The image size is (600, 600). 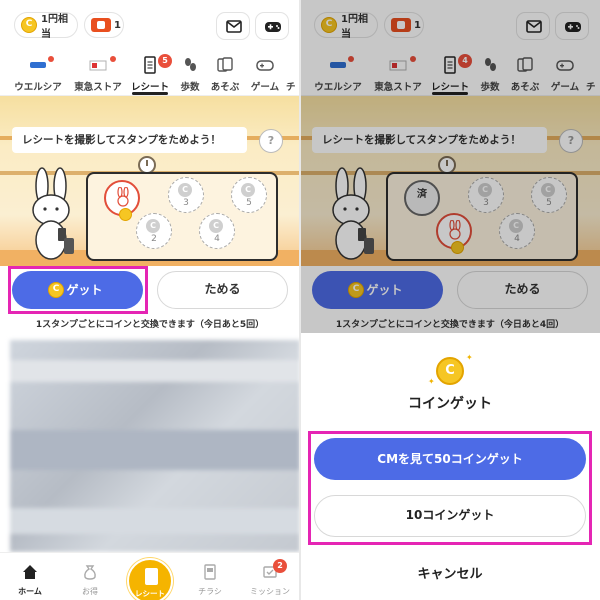 What do you see at coordinates (280, 566) in the screenshot?
I see `missions-badge: 2` at bounding box center [280, 566].